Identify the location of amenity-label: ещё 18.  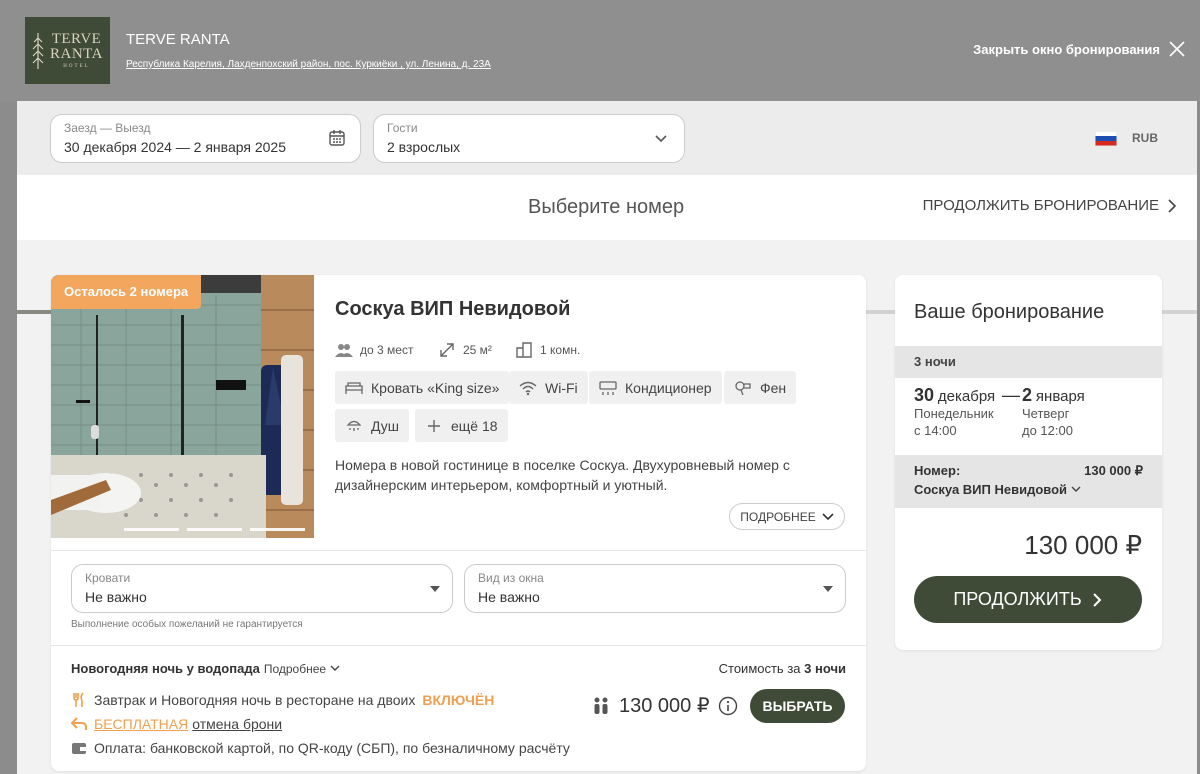
(474, 425).